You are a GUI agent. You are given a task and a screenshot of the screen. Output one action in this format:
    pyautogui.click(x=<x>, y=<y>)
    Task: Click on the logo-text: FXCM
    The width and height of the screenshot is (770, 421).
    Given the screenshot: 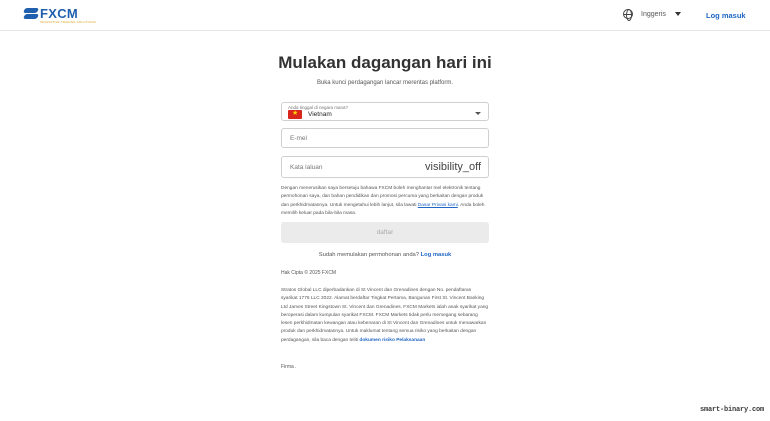 What is the action you would take?
    pyautogui.click(x=59, y=13)
    